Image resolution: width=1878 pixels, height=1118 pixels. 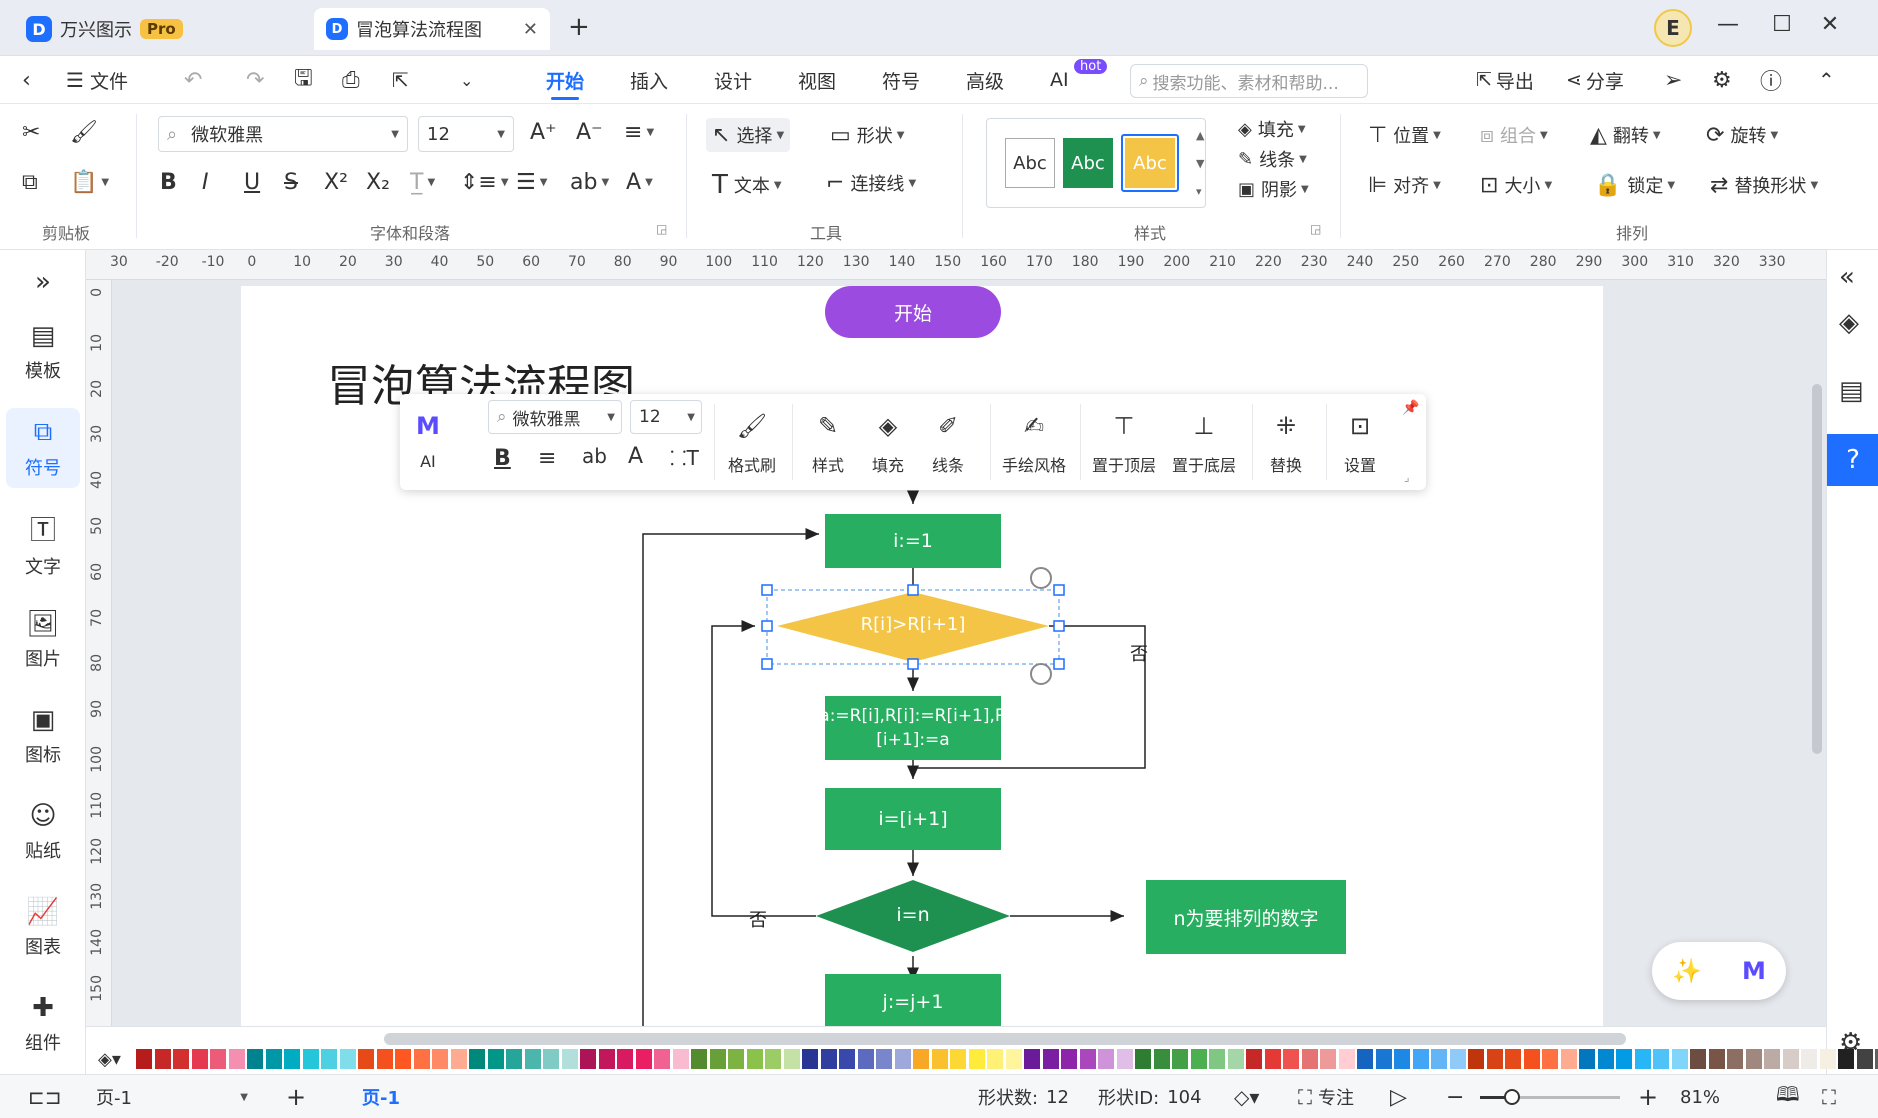 I want to click on float-fill-button: ◈ 填充, so click(x=888, y=444).